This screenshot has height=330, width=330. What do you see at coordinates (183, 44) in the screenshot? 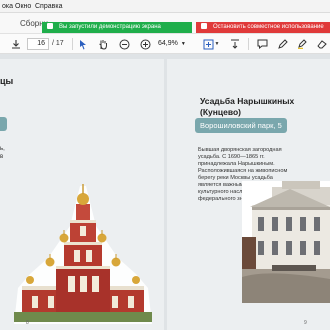
I see `chevron-down-icon: ▼` at bounding box center [183, 44].